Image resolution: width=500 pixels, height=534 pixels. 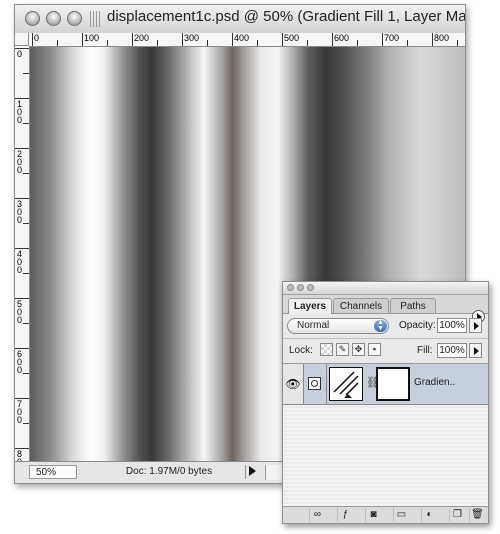 I want to click on link-layers-icon: ∞, so click(x=317, y=515).